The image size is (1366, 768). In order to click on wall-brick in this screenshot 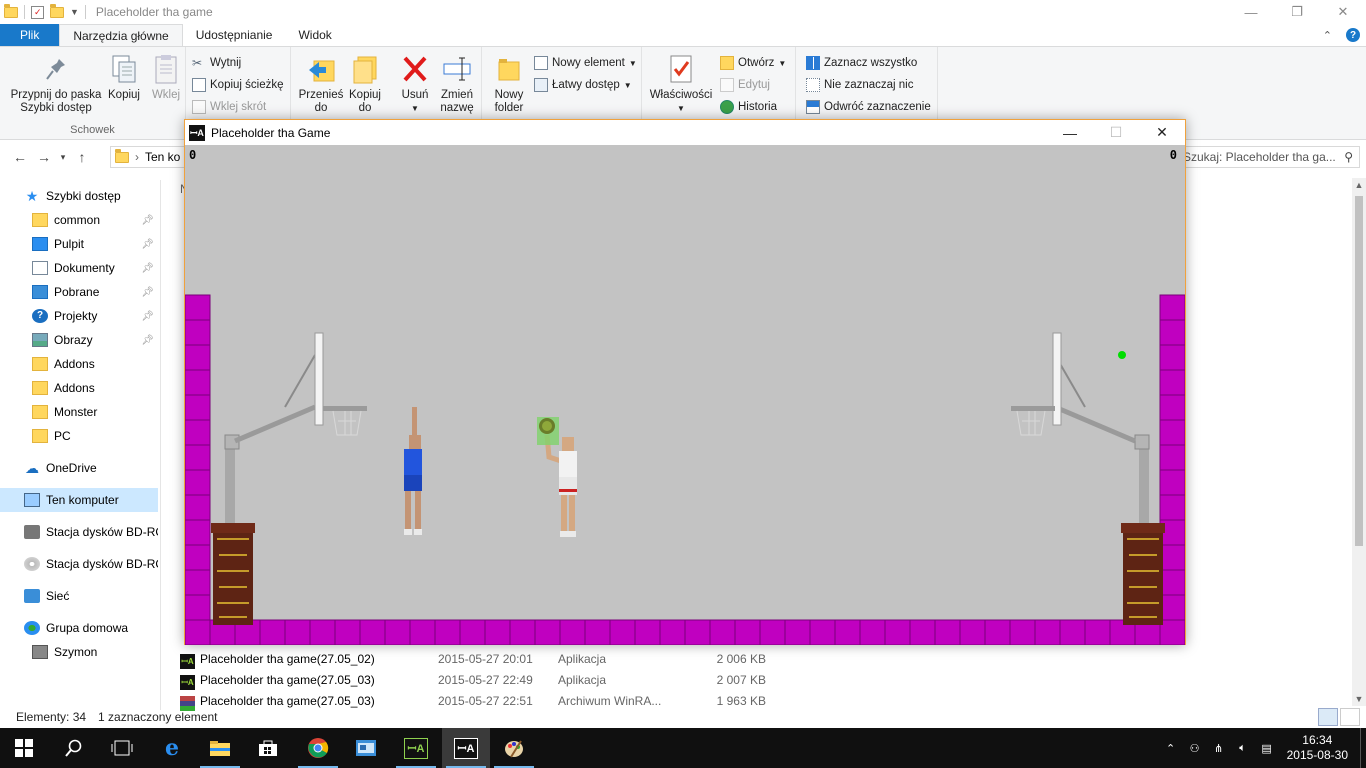, I will do `click(198, 382)`.